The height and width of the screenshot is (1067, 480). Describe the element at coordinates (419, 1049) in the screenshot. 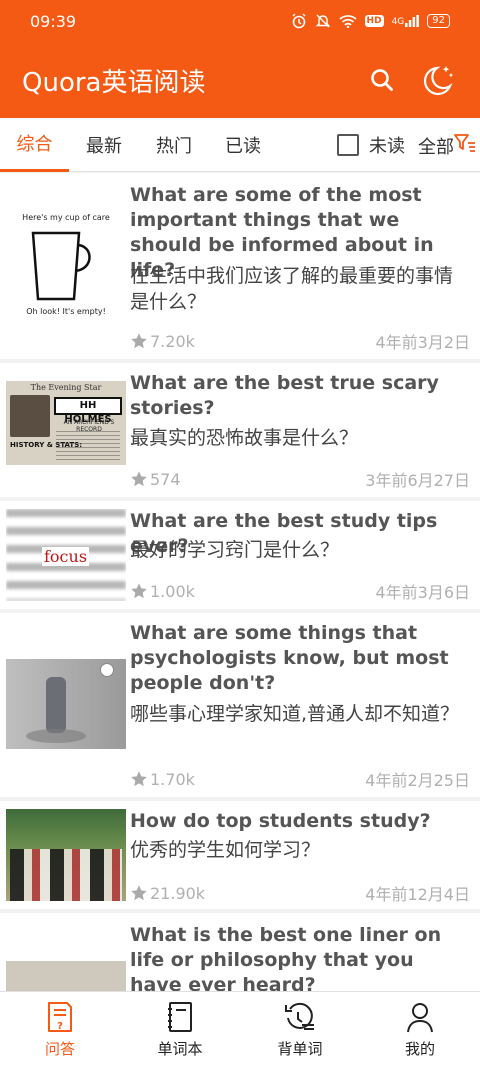

I see `nav-profile-label: 我的` at that location.